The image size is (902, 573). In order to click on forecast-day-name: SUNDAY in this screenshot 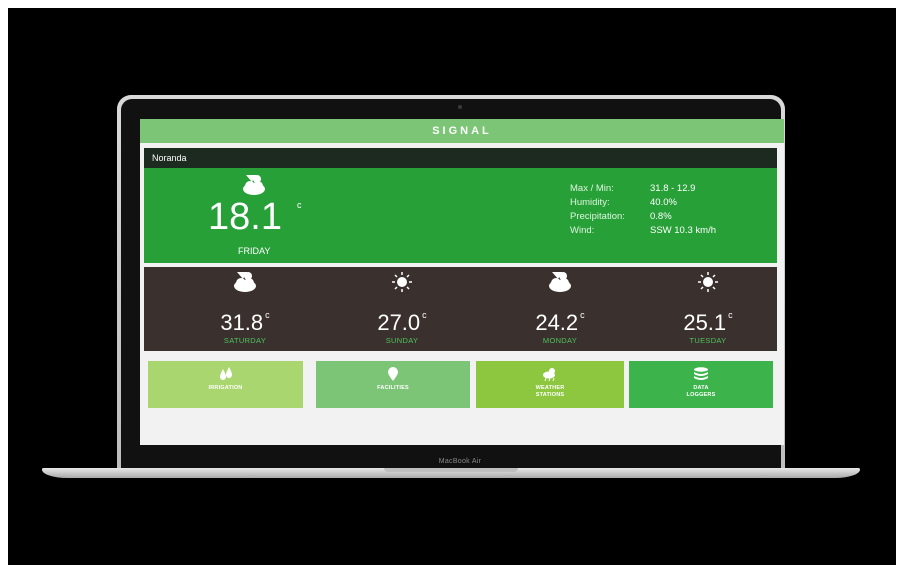, I will do `click(402, 340)`.